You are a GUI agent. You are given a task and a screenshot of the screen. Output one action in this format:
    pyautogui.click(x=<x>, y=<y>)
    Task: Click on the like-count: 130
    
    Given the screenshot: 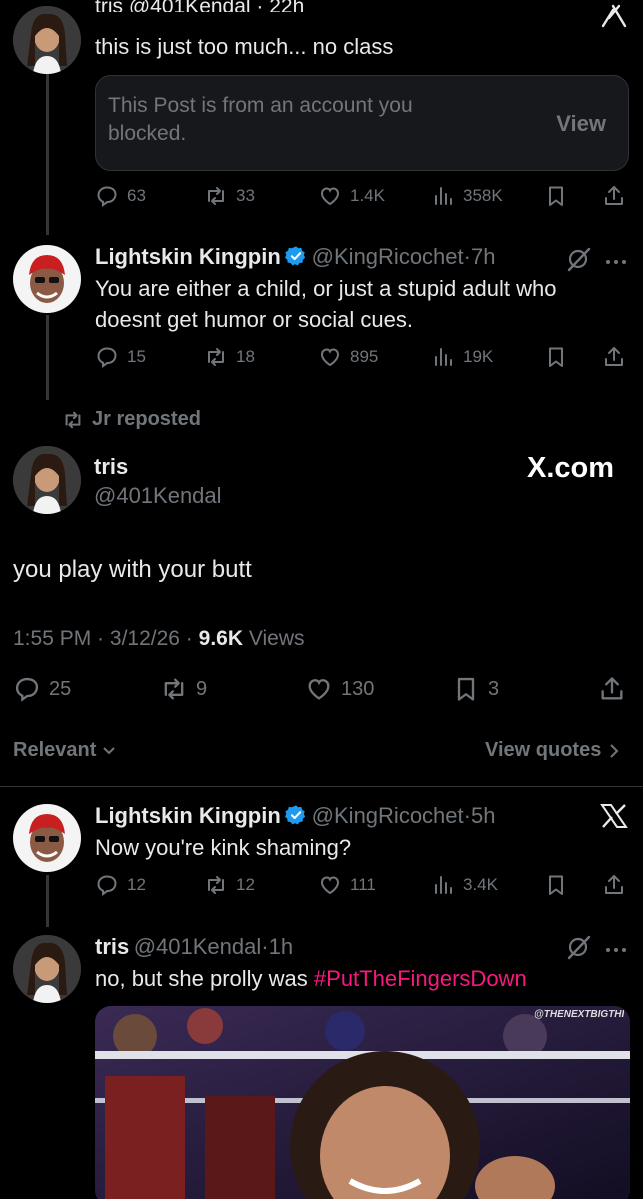 What is the action you would take?
    pyautogui.click(x=358, y=688)
    